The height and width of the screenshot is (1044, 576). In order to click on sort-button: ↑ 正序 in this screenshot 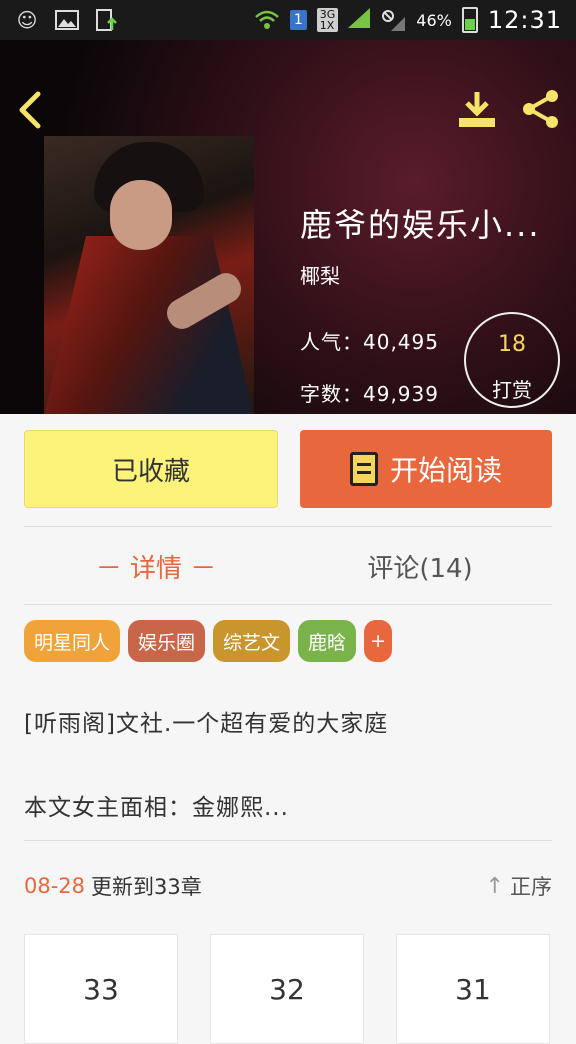, I will do `click(519, 886)`.